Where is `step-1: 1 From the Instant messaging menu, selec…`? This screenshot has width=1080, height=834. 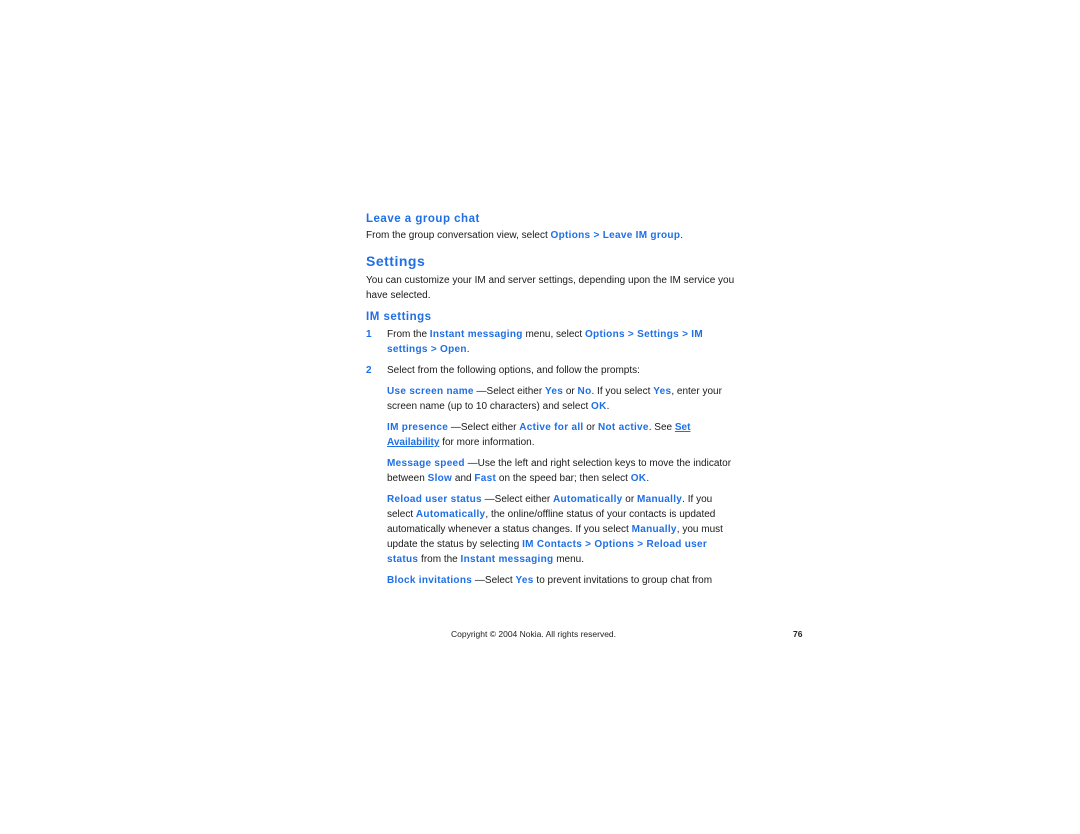
step-1: 1 From the Instant messaging menu, selec… is located at coordinates (534, 342).